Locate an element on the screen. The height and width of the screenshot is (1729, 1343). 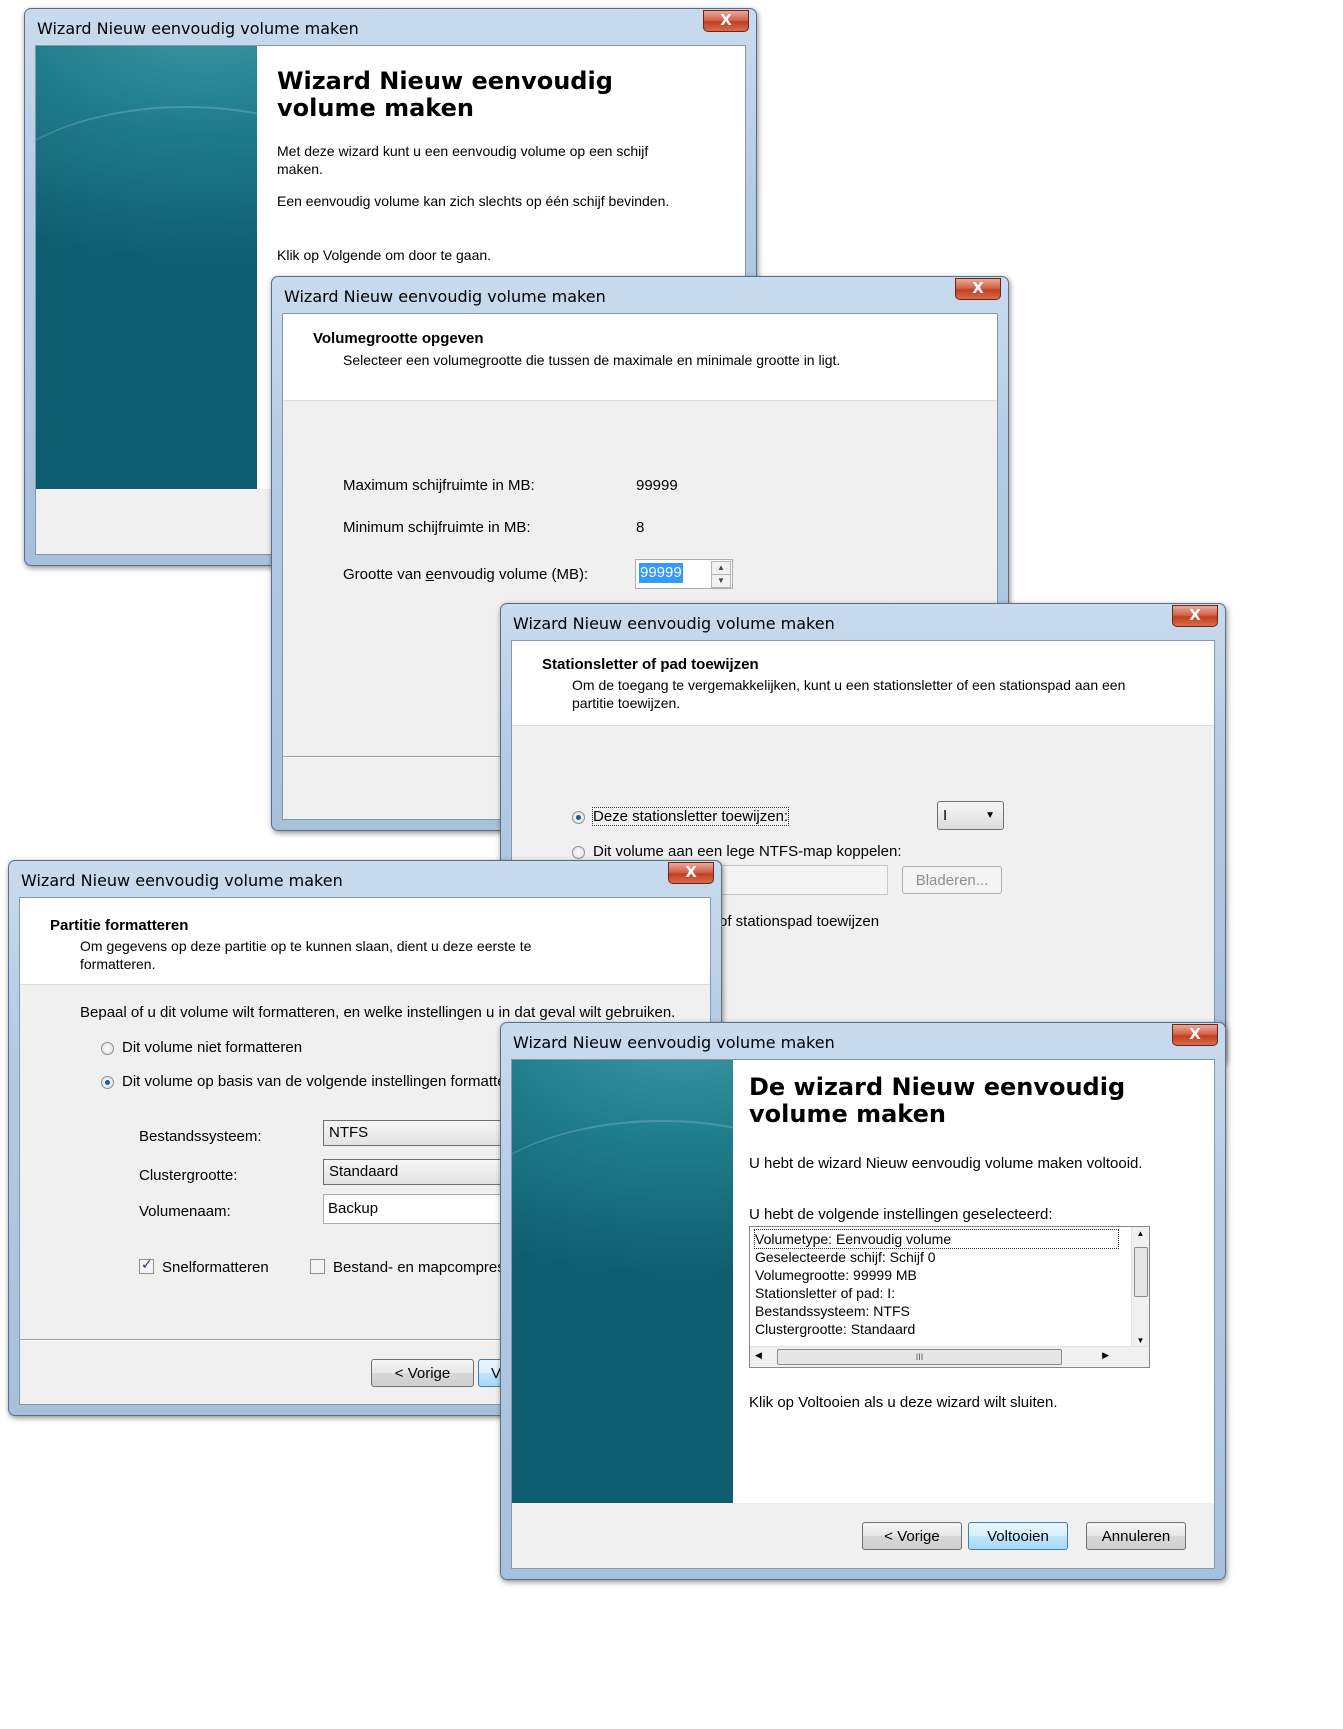
volume-name-label: Volumenaam: is located at coordinates (185, 1211).